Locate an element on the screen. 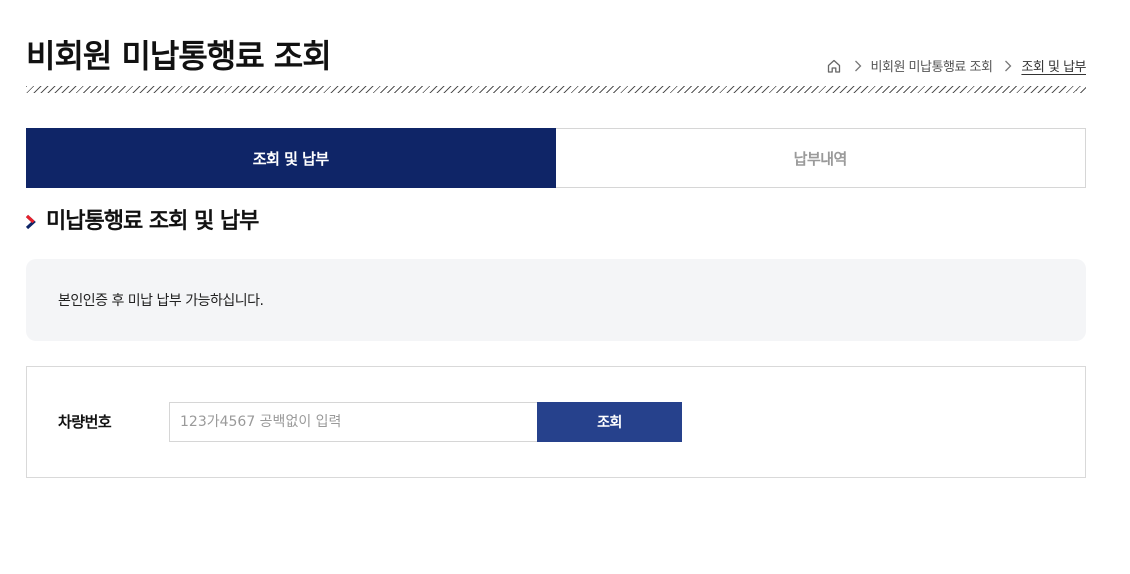 This screenshot has width=1130, height=574. tab-inquiry-payment: 조회 및 납부 is located at coordinates (291, 158).